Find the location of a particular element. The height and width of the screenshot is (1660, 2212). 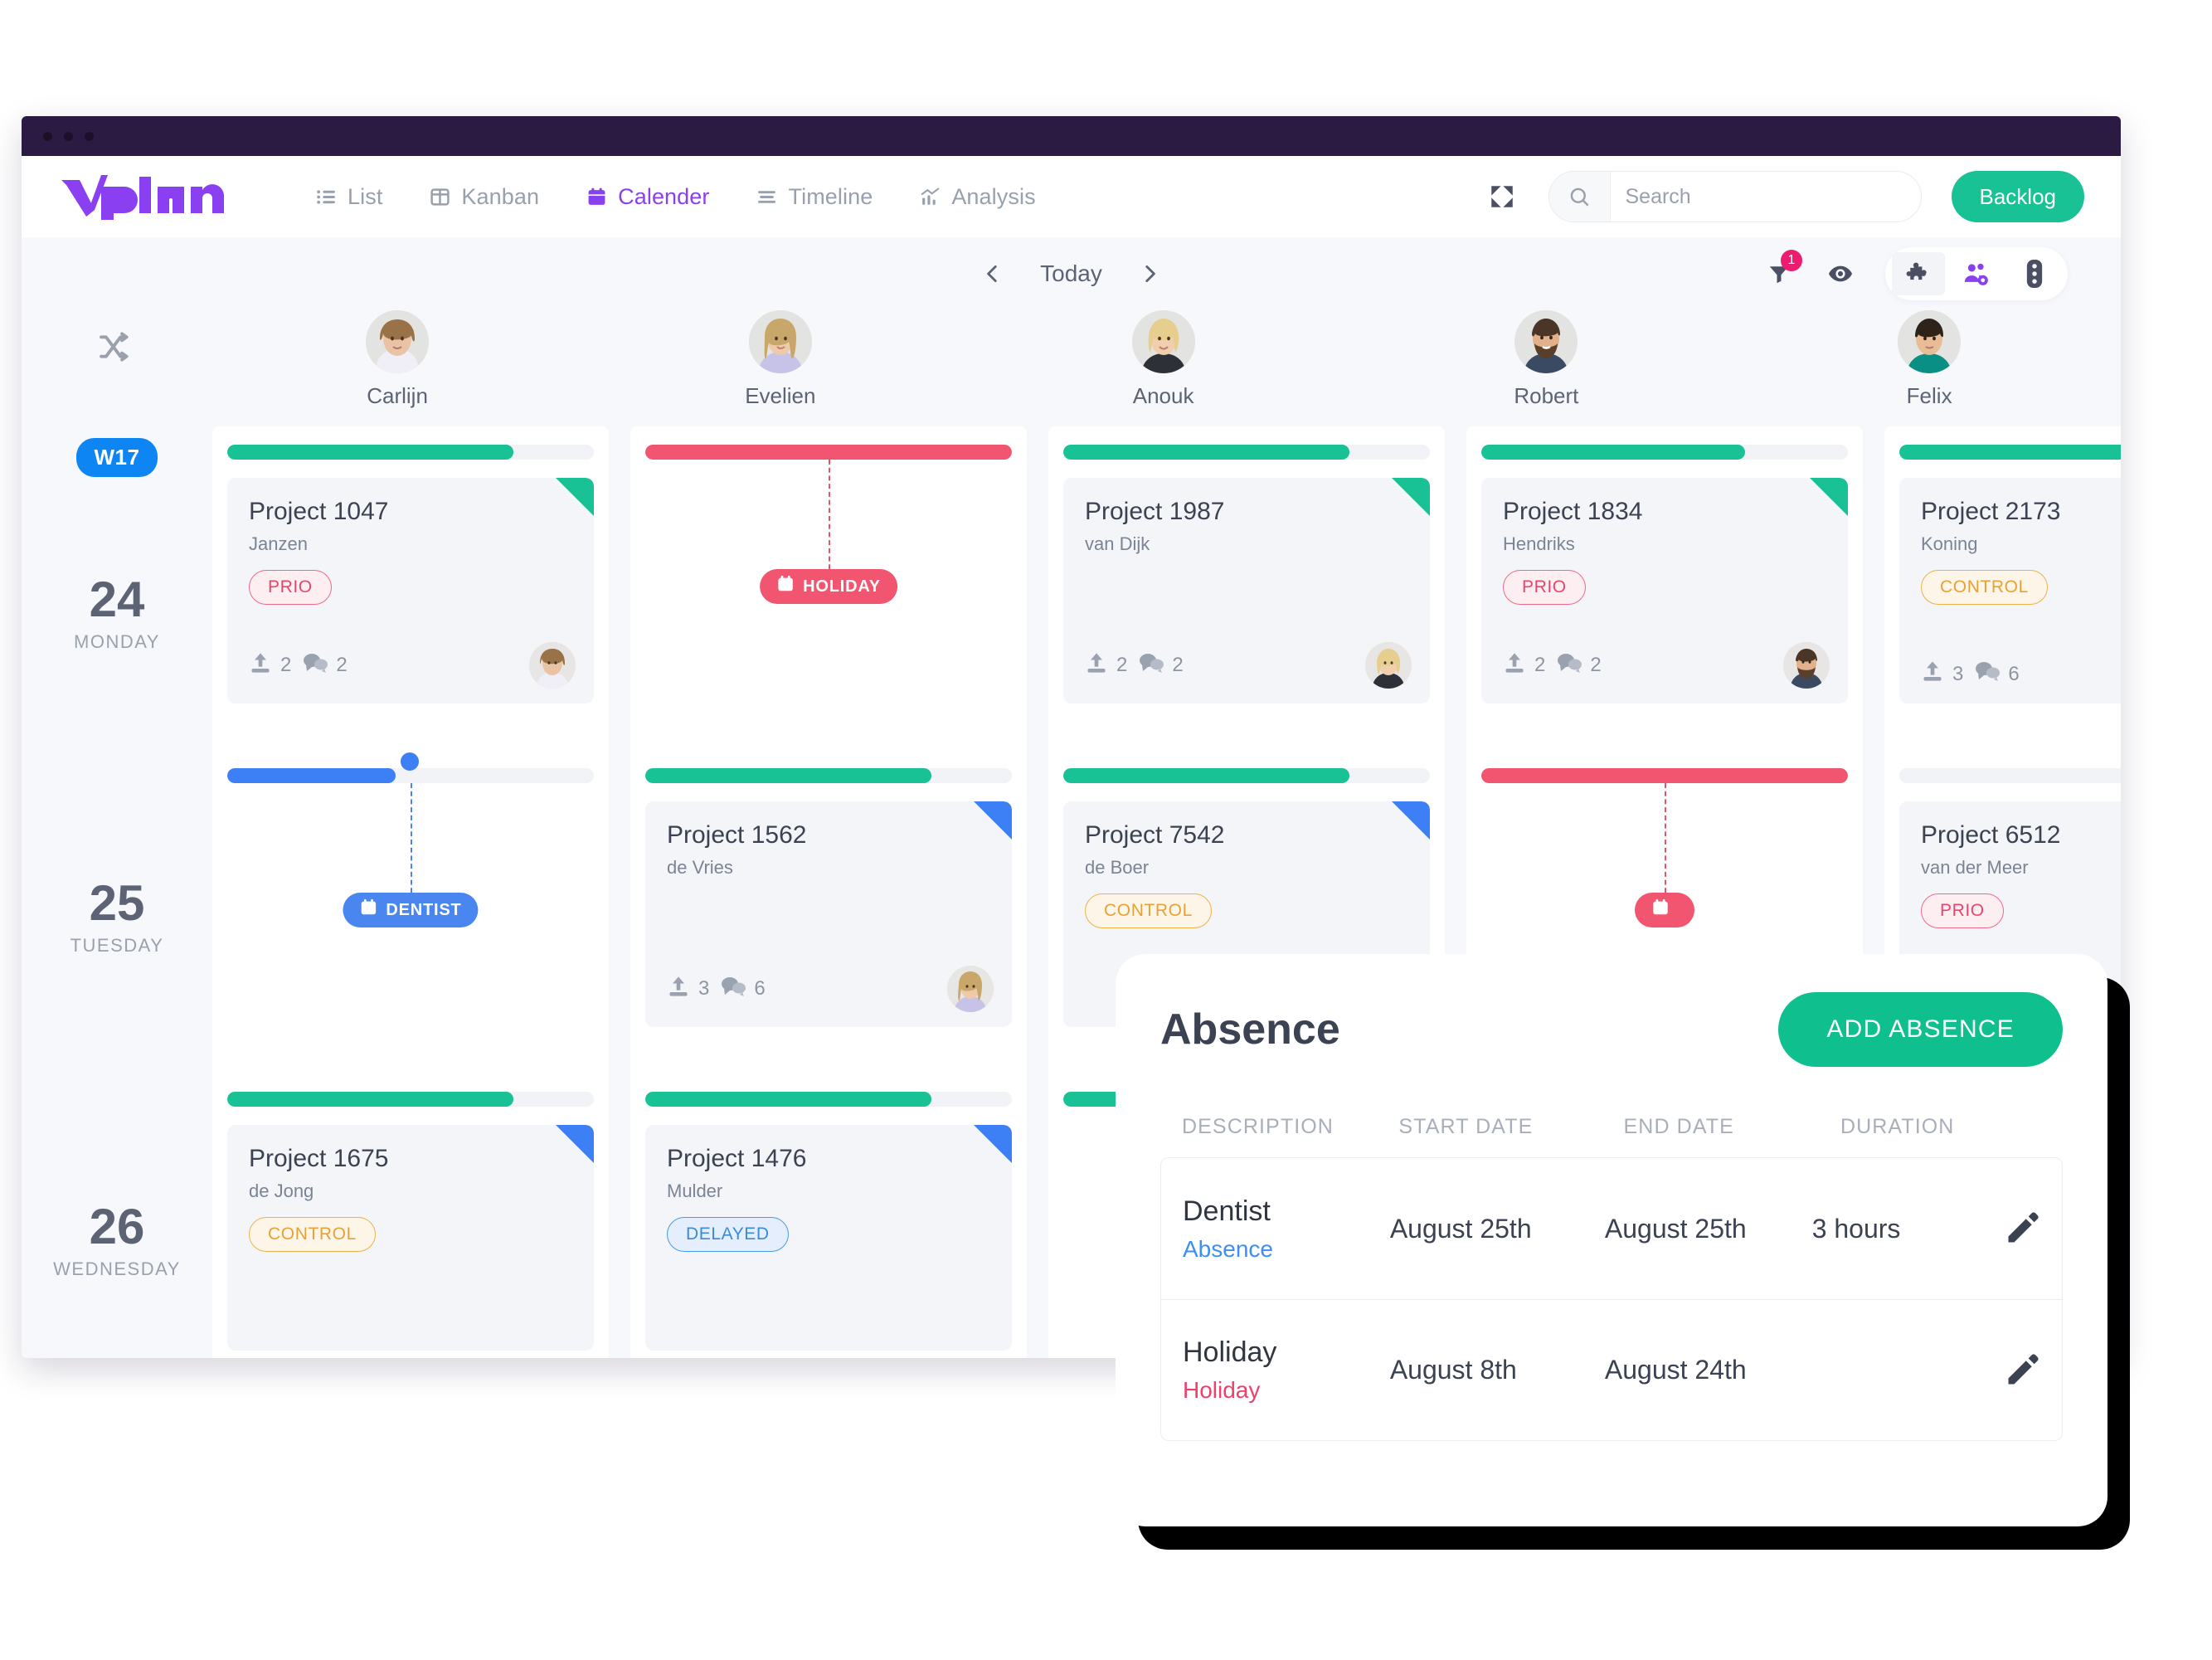

project-card: Project 2173 Koning CONTROL 3 6 is located at coordinates (2010, 590).